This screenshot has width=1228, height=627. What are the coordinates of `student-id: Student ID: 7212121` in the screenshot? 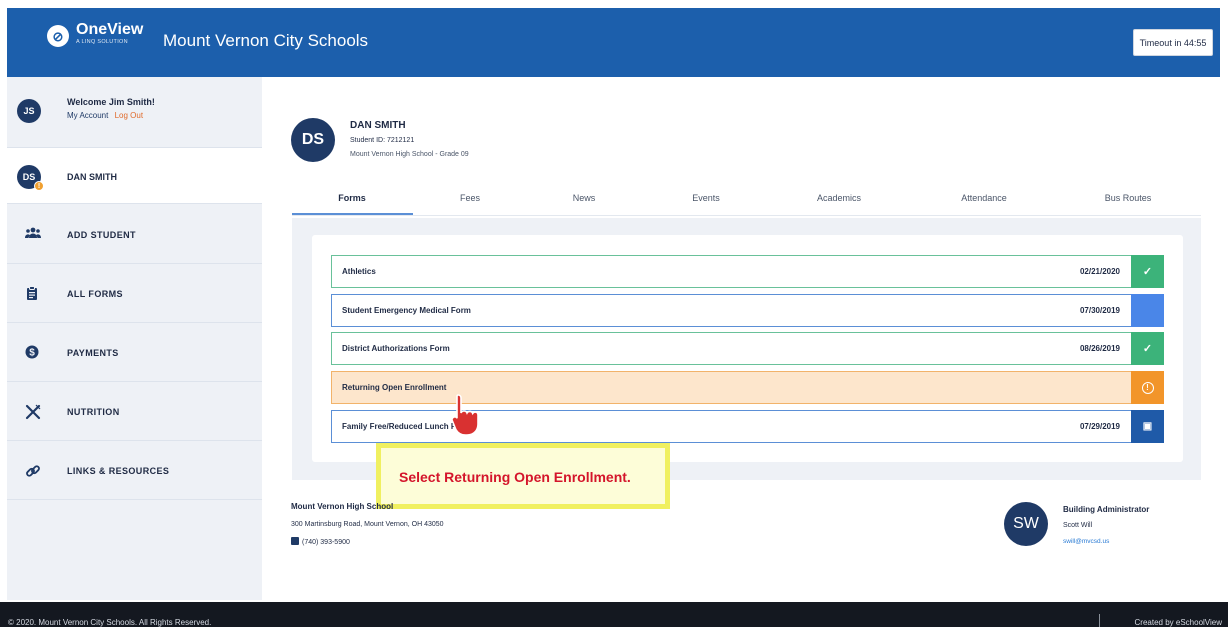 It's located at (382, 140).